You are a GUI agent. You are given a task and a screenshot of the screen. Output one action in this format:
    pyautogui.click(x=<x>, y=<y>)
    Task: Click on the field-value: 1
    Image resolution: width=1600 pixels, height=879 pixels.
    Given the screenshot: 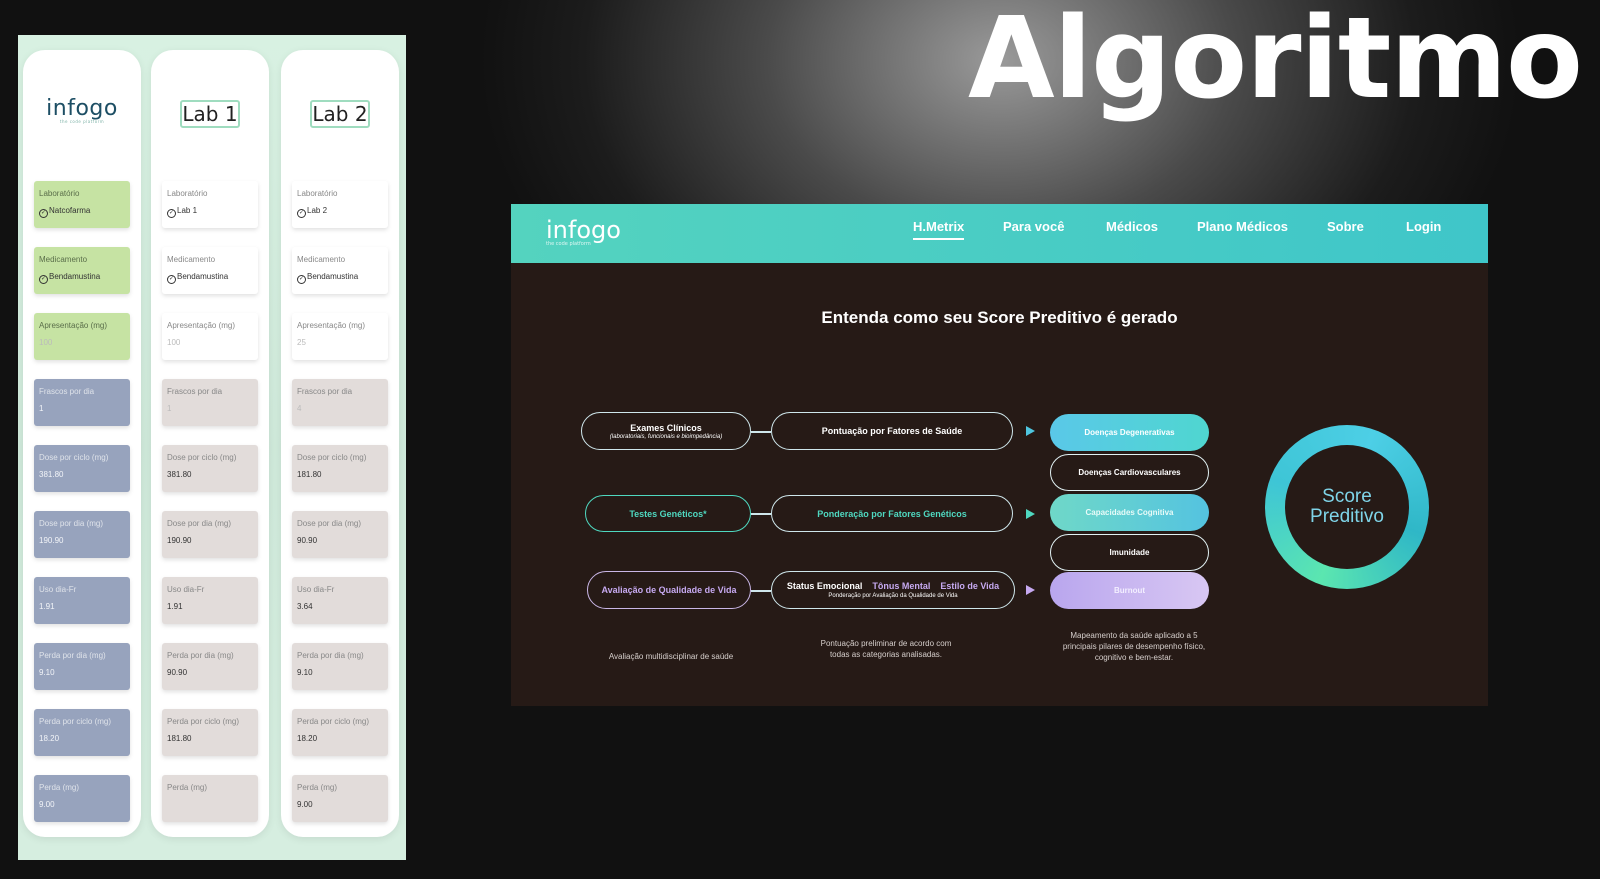 What is the action you would take?
    pyautogui.click(x=82, y=409)
    